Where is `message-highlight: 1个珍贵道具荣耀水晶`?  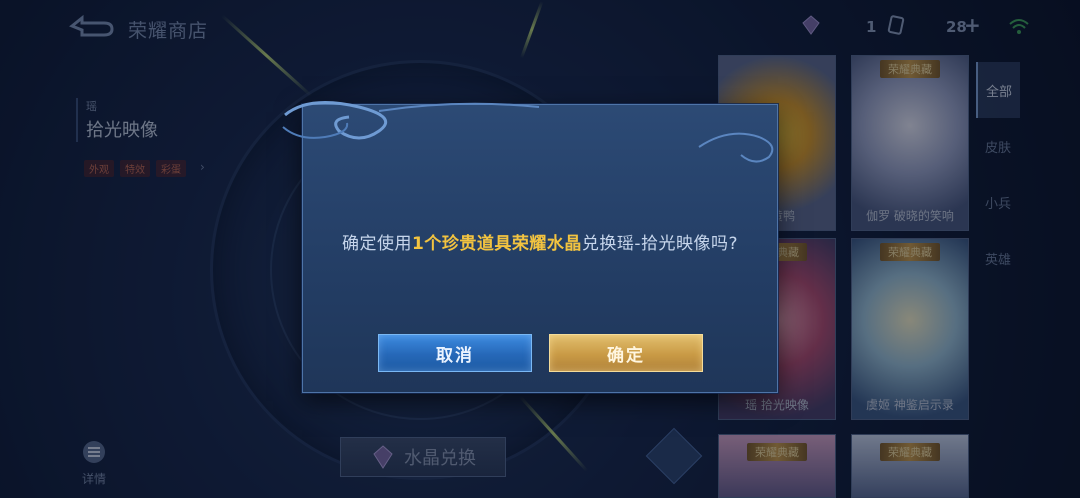
message-highlight: 1个珍贵道具荣耀水晶 is located at coordinates (496, 244).